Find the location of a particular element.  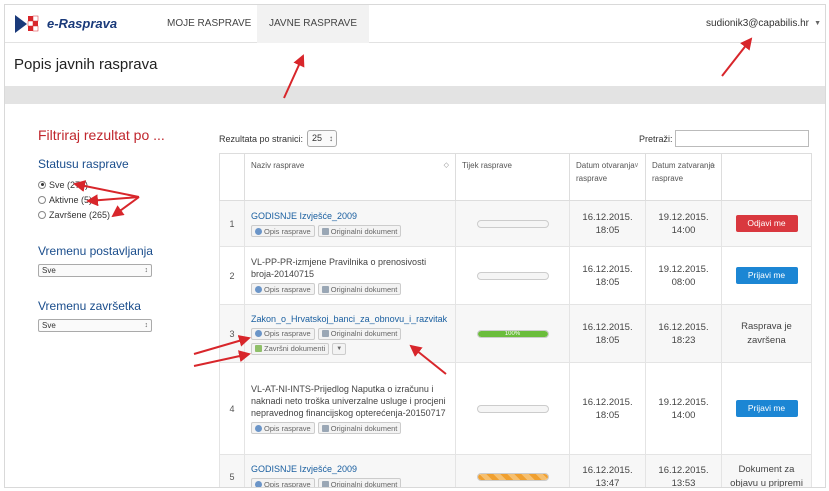

unsubscribe-button: Odjavi me is located at coordinates (766, 223).